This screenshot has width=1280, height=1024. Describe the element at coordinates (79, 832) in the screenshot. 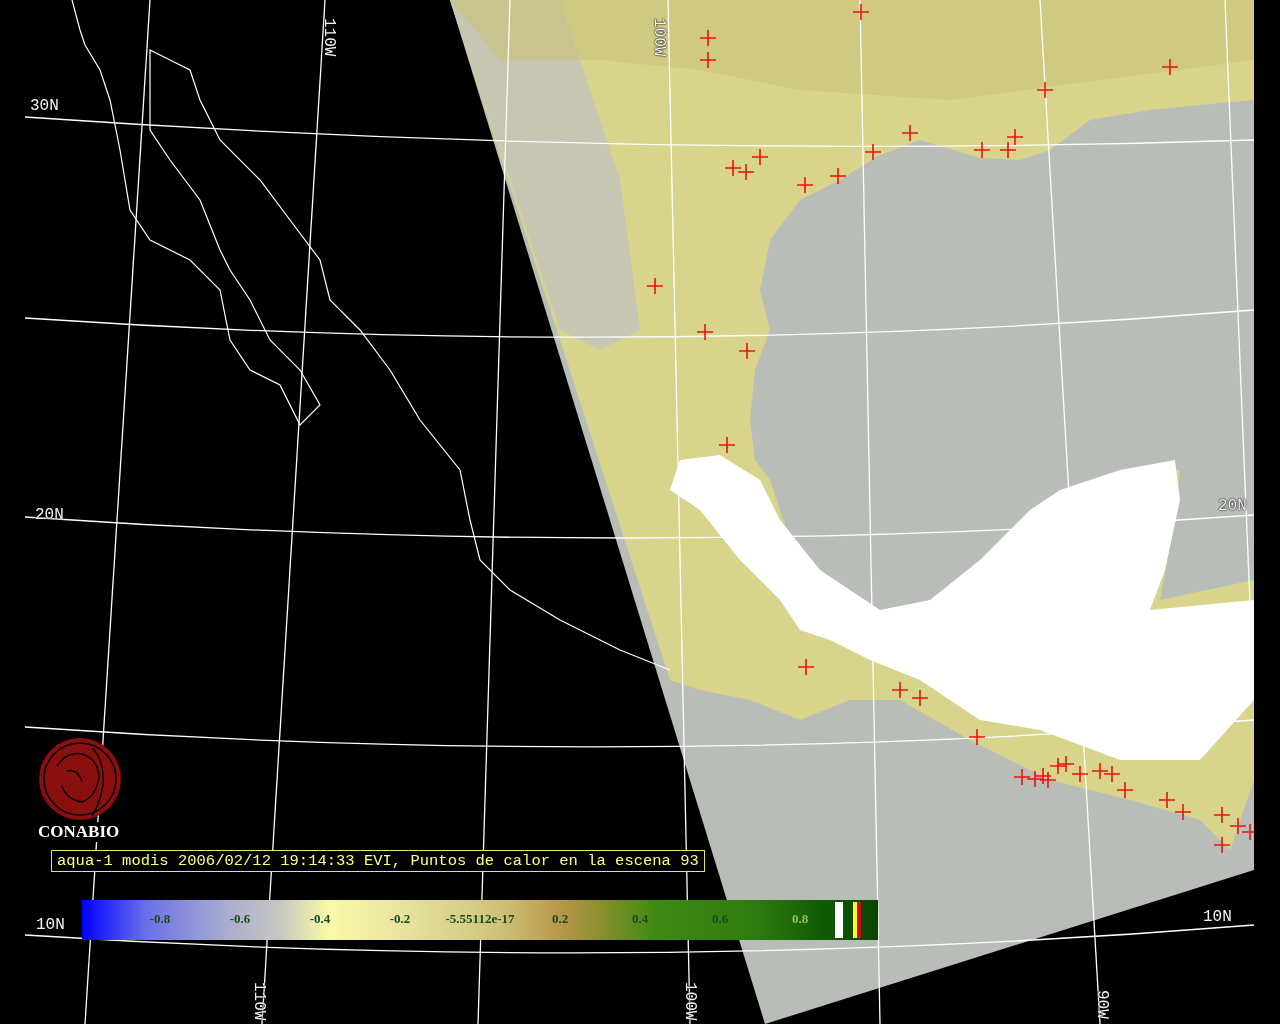

I see `logo-text: CONABIO` at that location.